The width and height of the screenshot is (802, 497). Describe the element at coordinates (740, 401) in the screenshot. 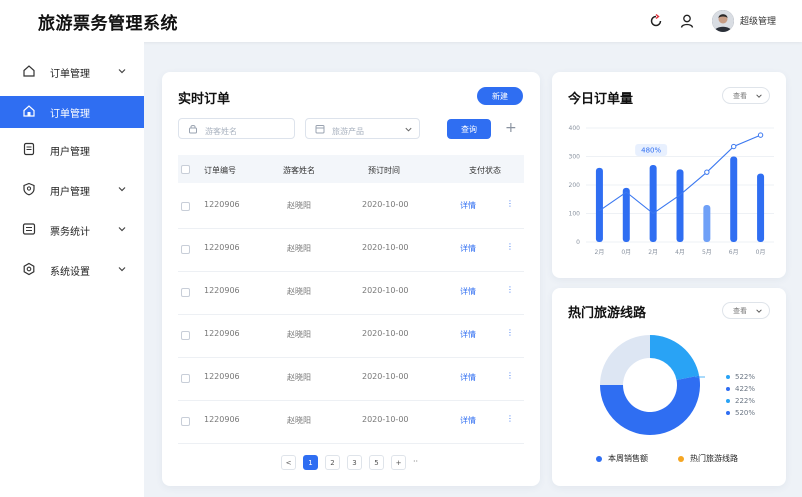

I see `donut-label: 222%` at that location.